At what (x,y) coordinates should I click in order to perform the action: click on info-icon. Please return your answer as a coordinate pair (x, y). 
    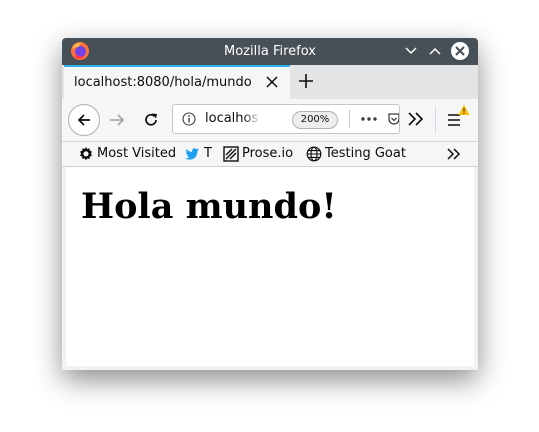
    Looking at the image, I should click on (189, 119).